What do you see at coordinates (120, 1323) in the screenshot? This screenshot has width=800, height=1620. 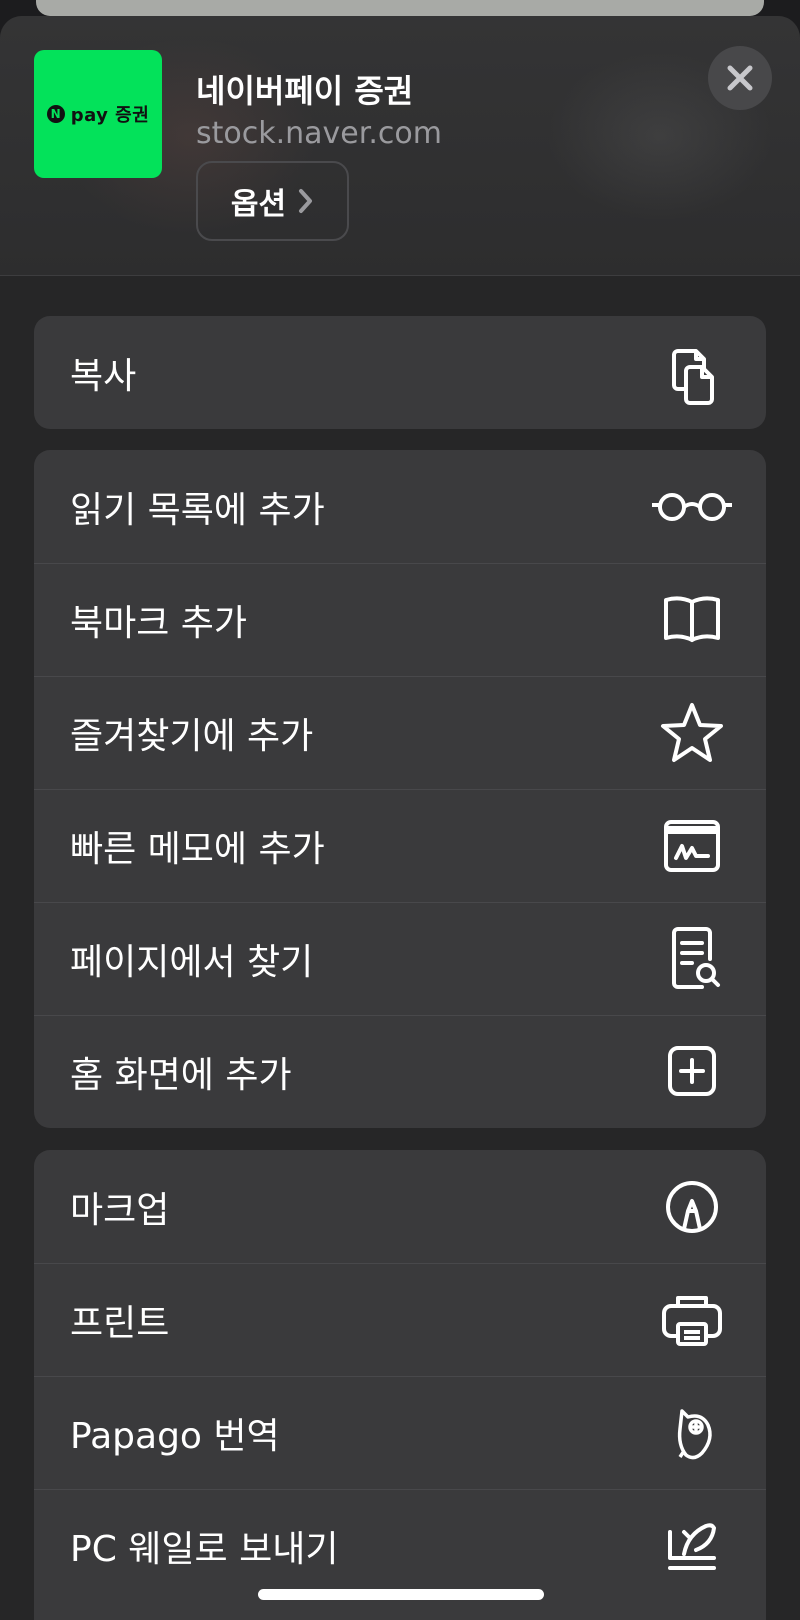 I see `row-label: 프린트` at bounding box center [120, 1323].